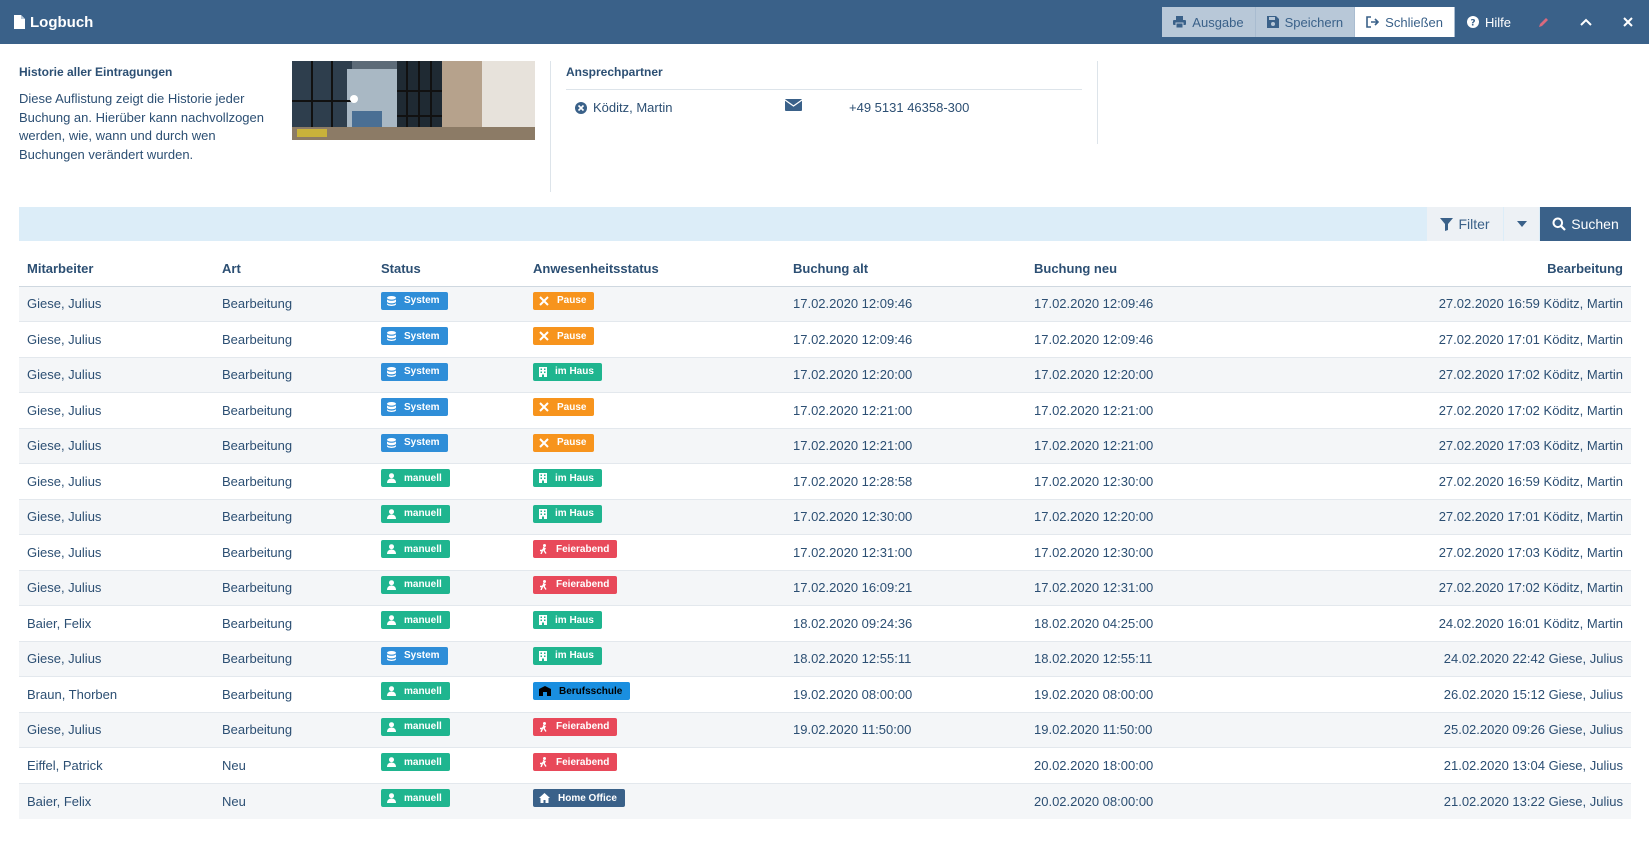 The image size is (1649, 855). Describe the element at coordinates (582, 691) in the screenshot. I see `presence-badge-berufsschule: Berufsschule` at that location.